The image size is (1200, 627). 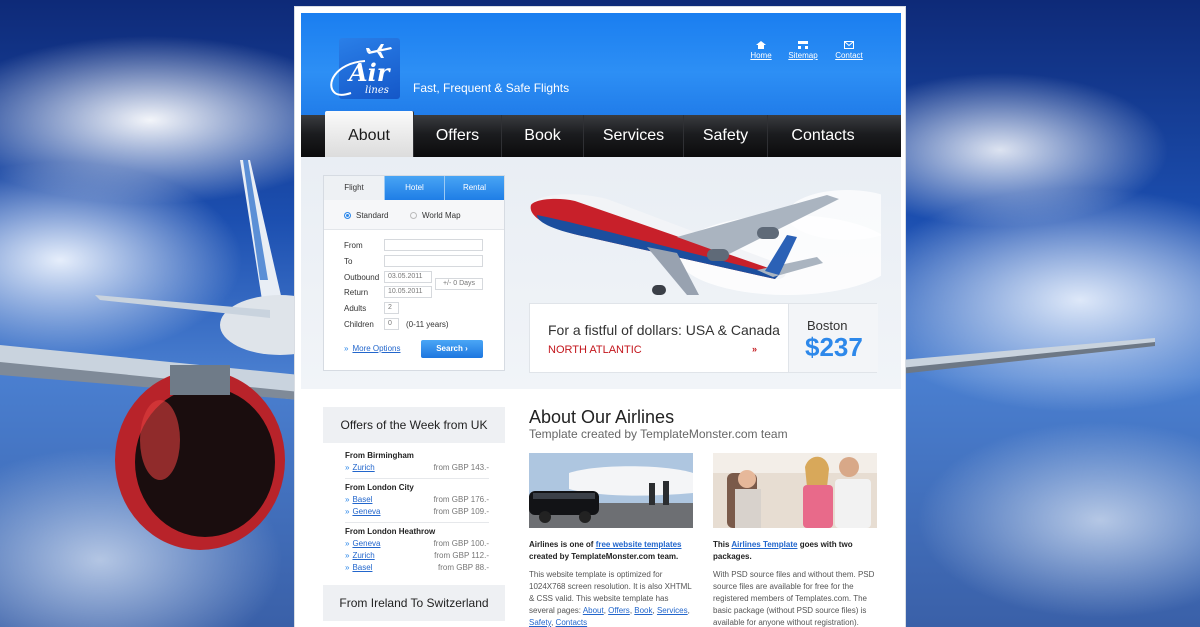 What do you see at coordinates (639, 544) in the screenshot?
I see `free-templates-link: free website templates` at bounding box center [639, 544].